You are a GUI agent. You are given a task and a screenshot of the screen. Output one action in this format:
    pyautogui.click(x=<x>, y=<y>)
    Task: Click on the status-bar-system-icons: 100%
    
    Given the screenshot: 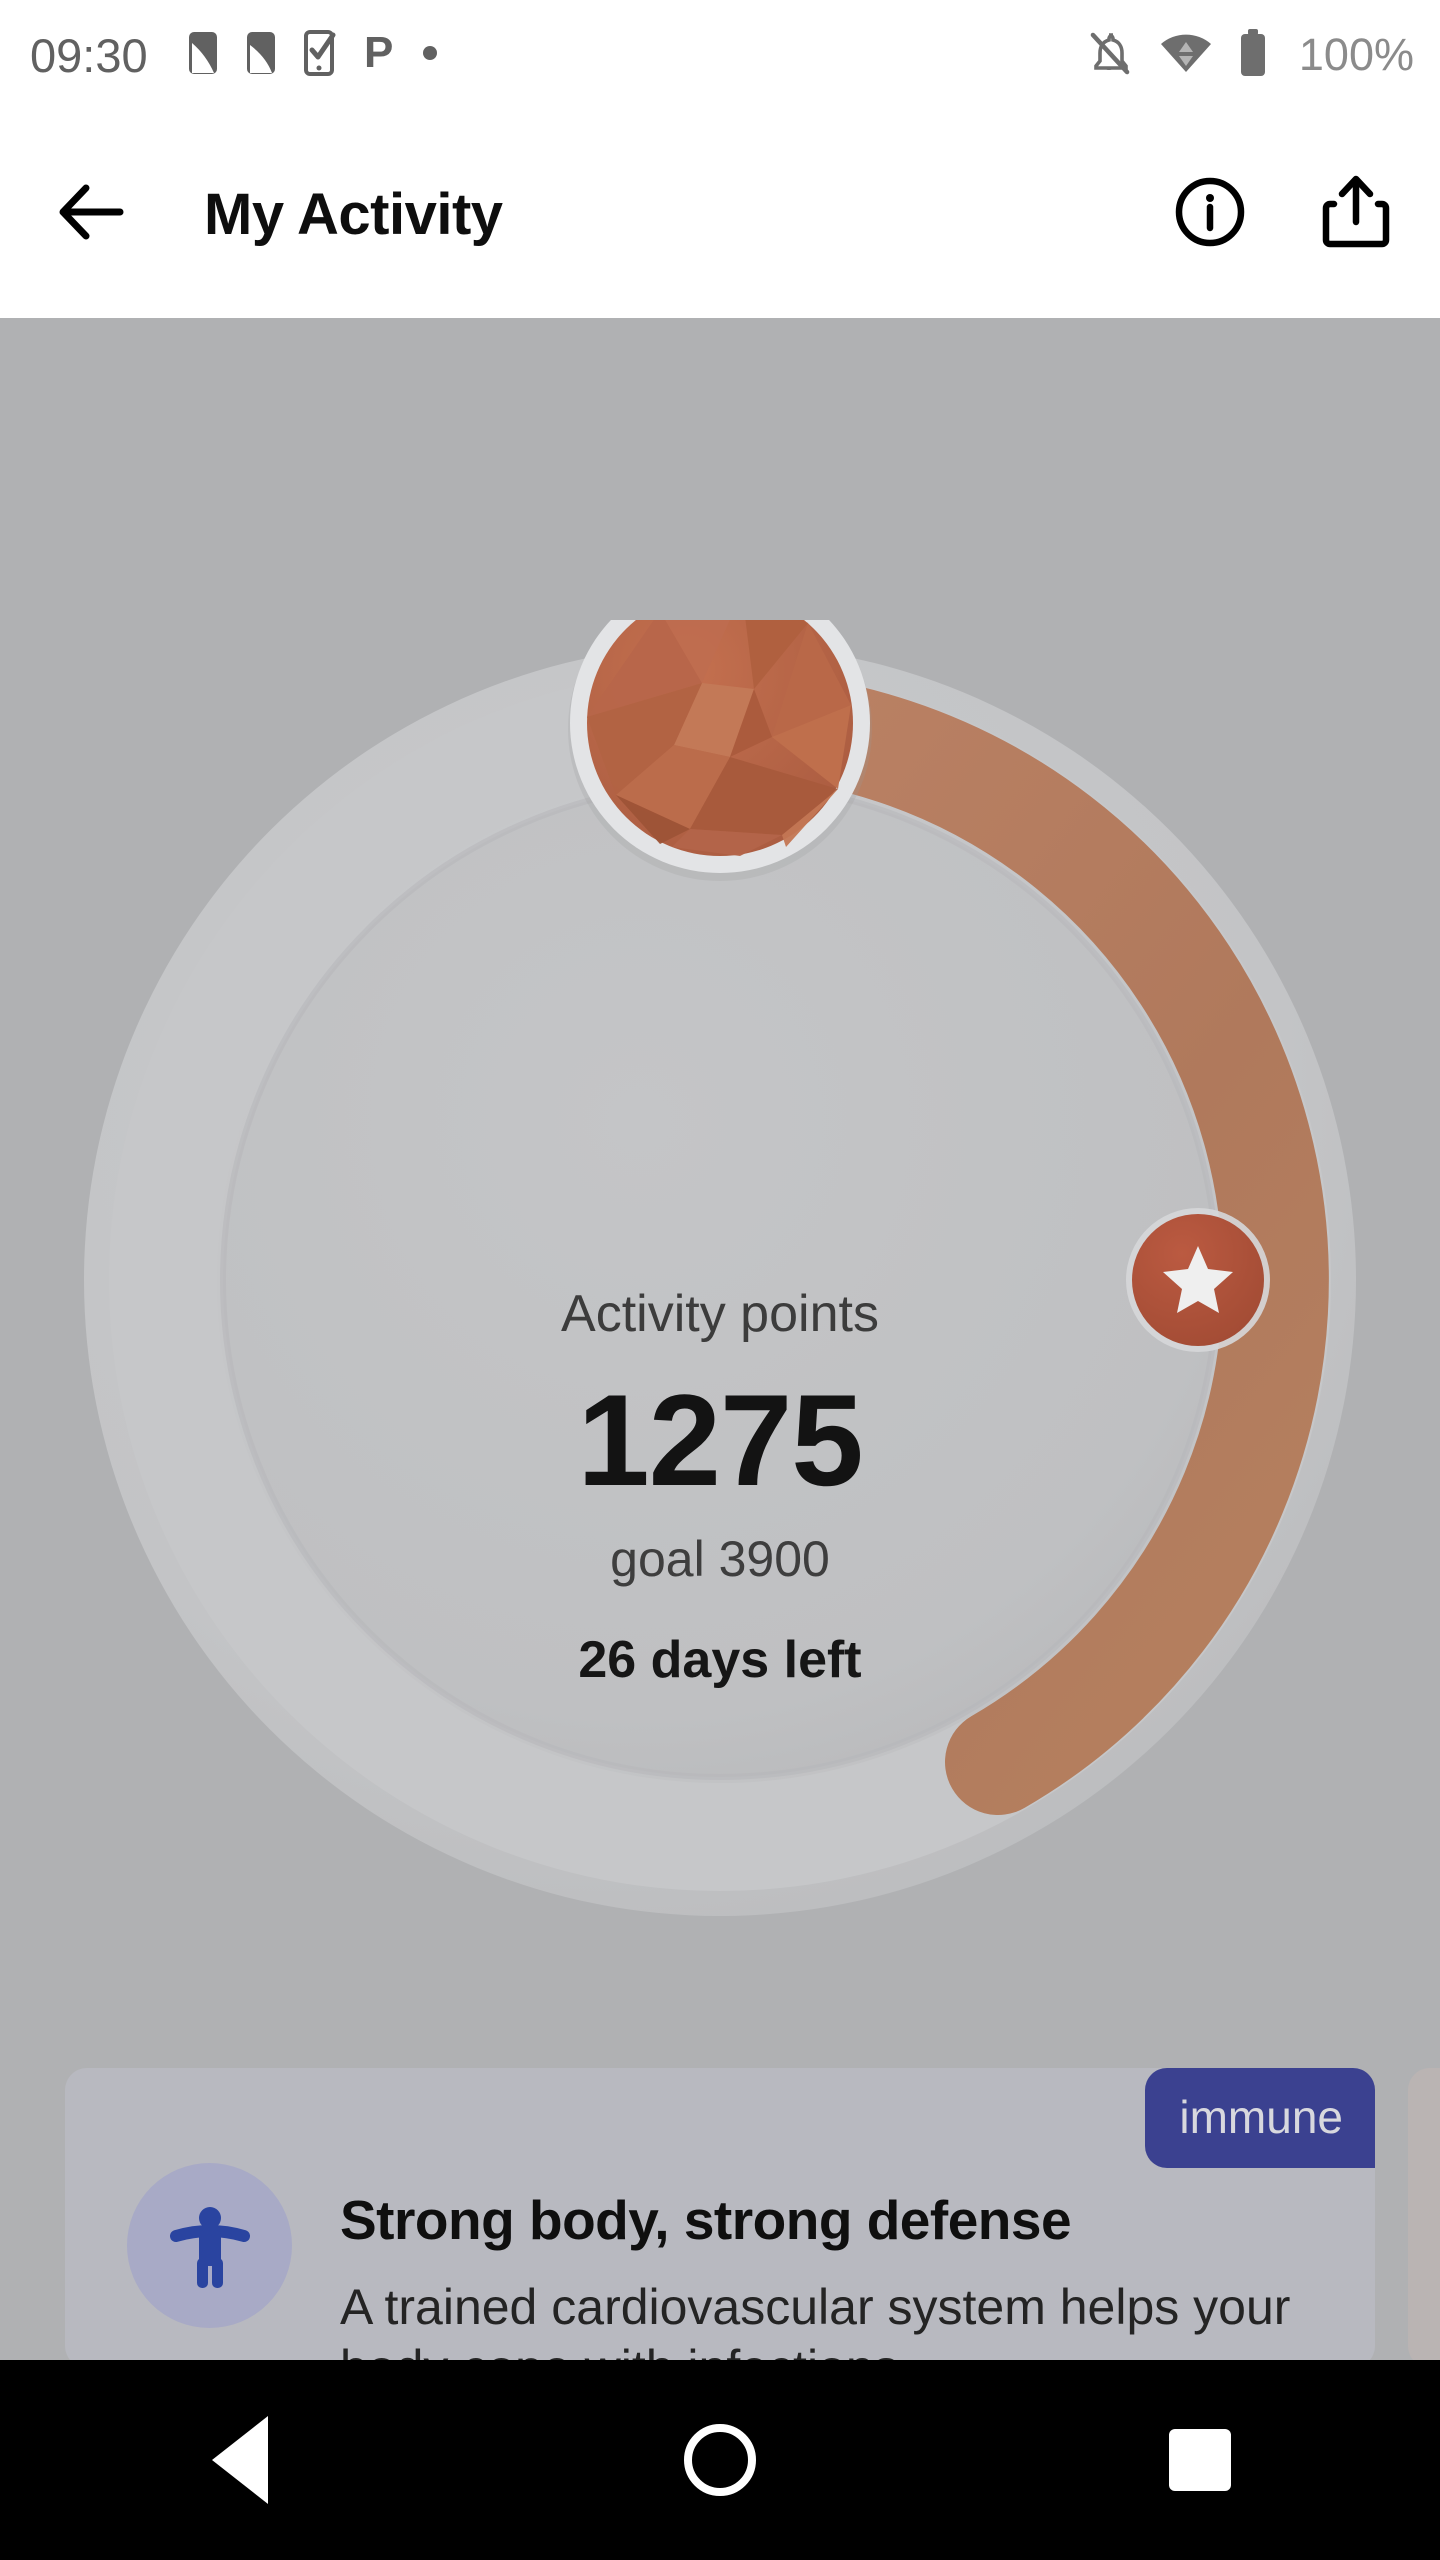 What is the action you would take?
    pyautogui.click(x=1249, y=55)
    